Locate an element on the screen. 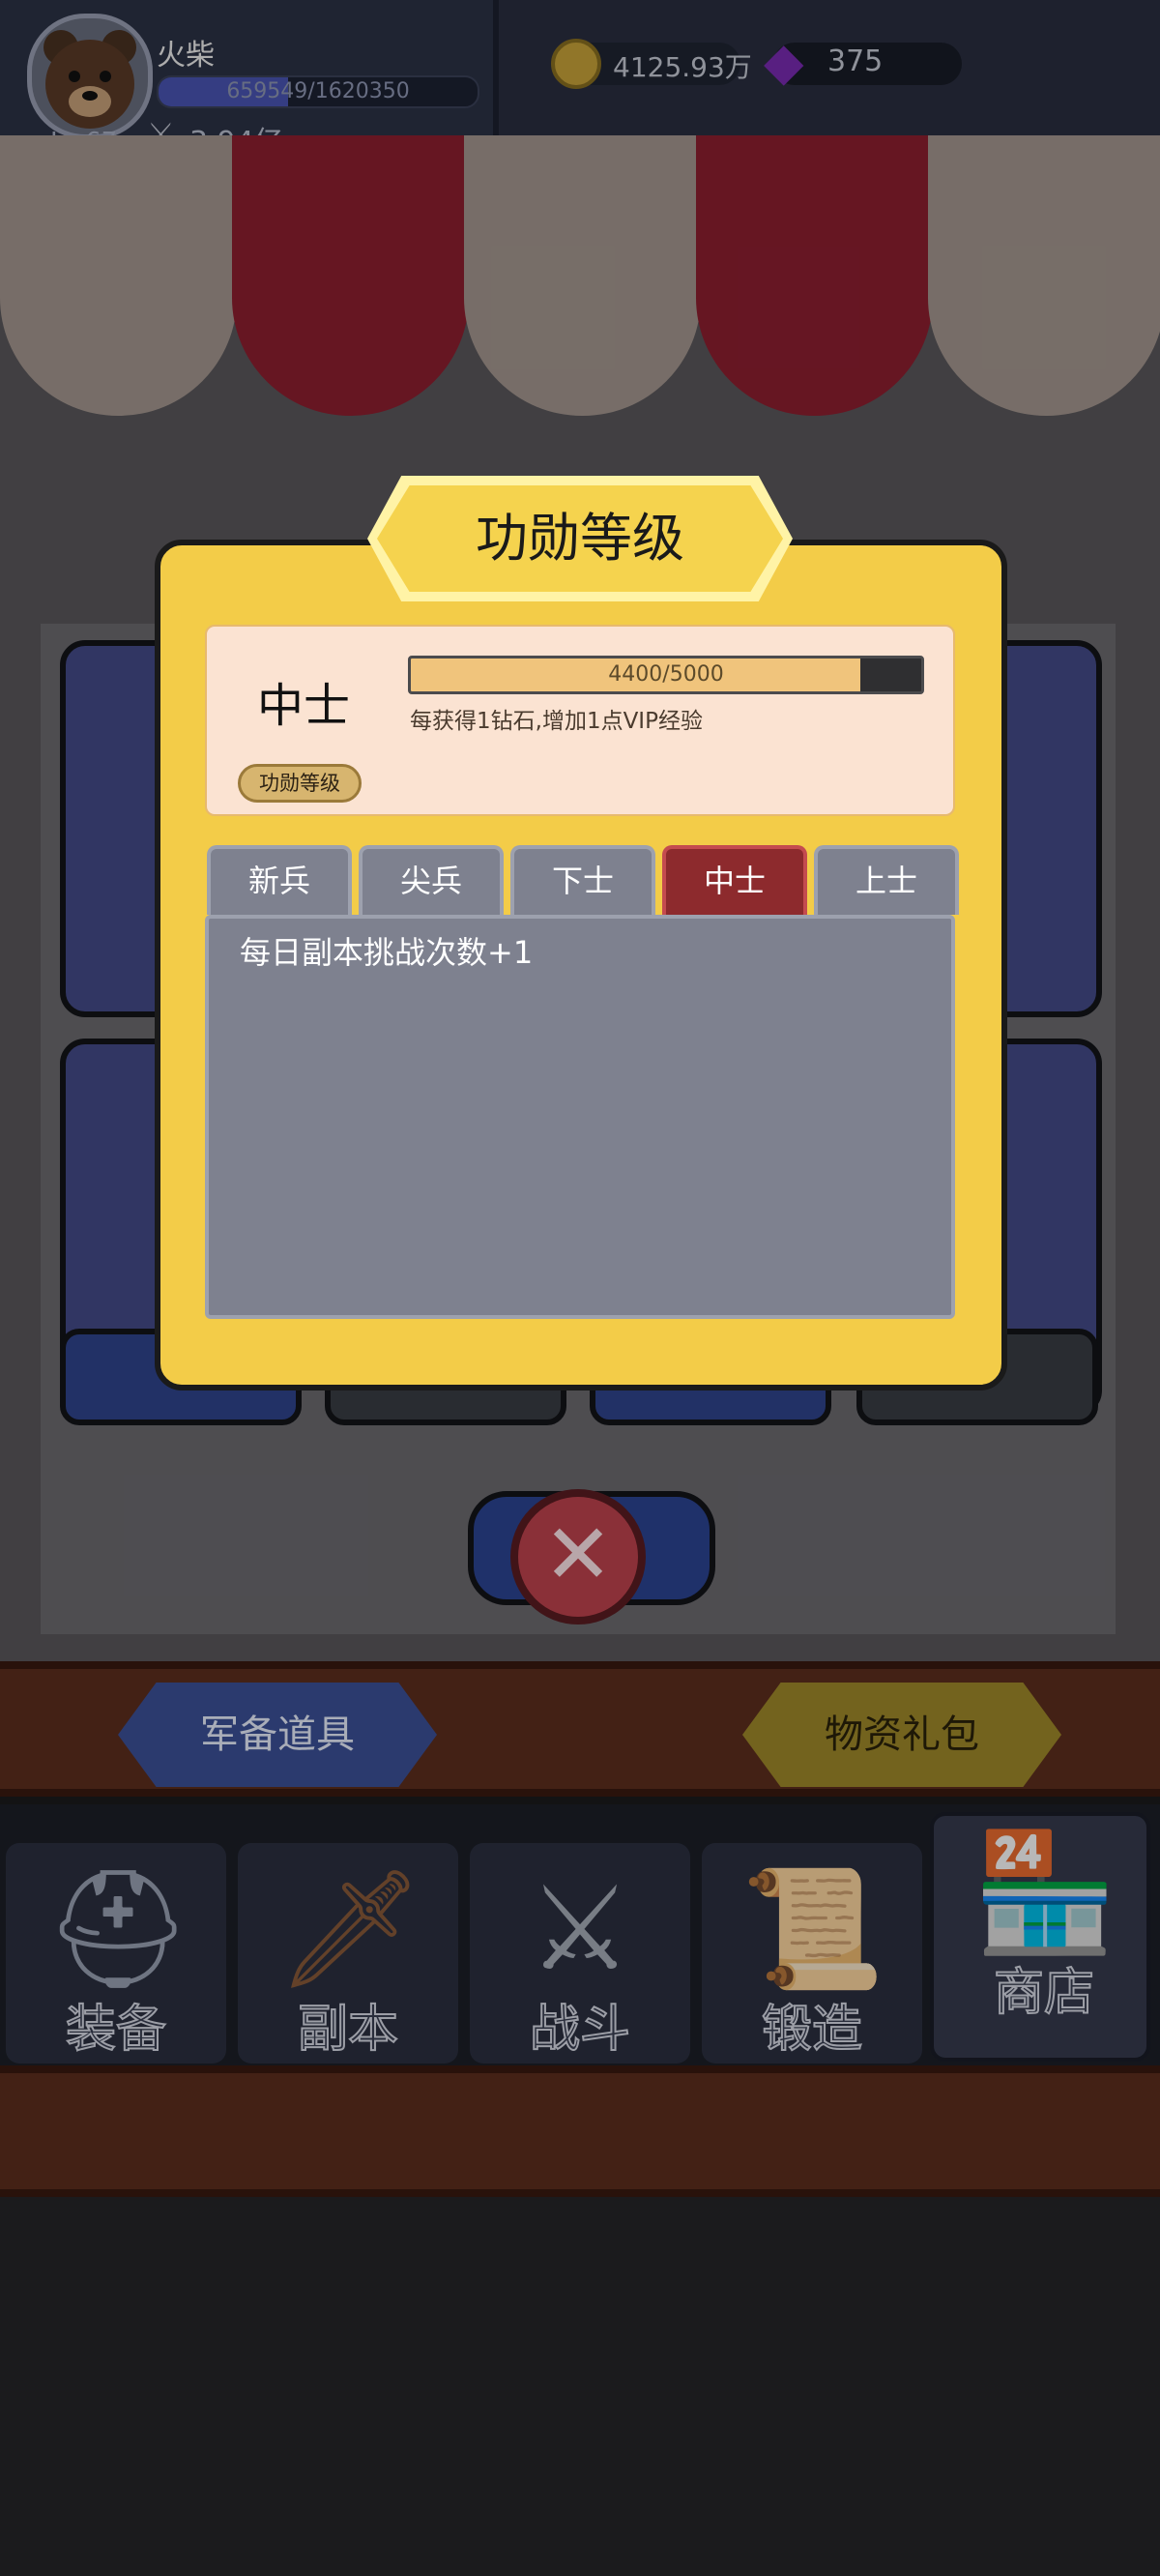 Image resolution: width=1160 pixels, height=2576 pixels. benefit-text: 每日副本挑战次数+1 is located at coordinates (387, 952).